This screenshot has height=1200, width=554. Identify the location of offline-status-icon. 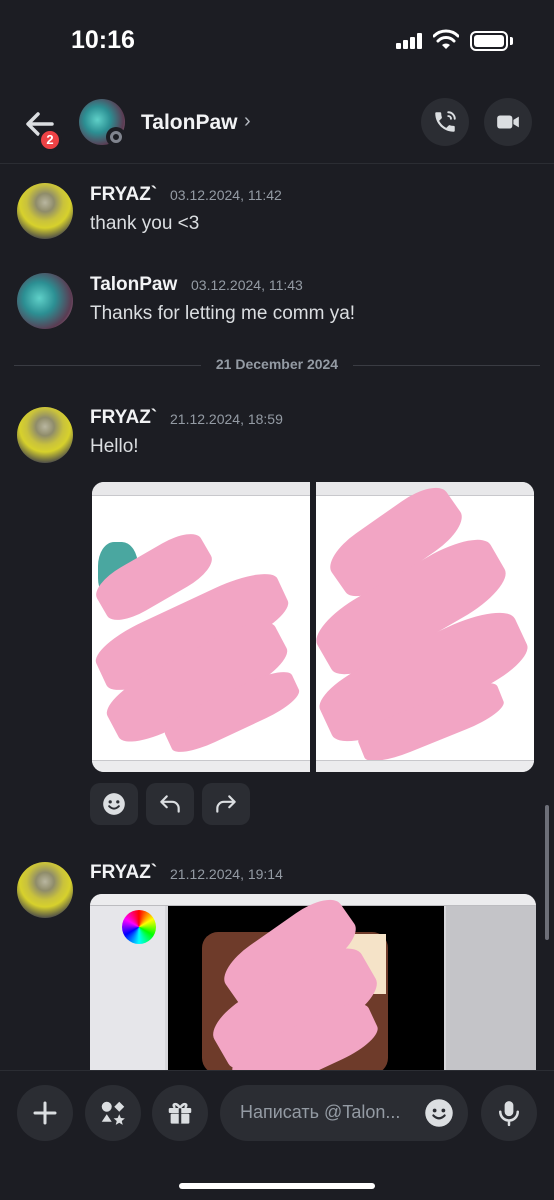
(116, 137).